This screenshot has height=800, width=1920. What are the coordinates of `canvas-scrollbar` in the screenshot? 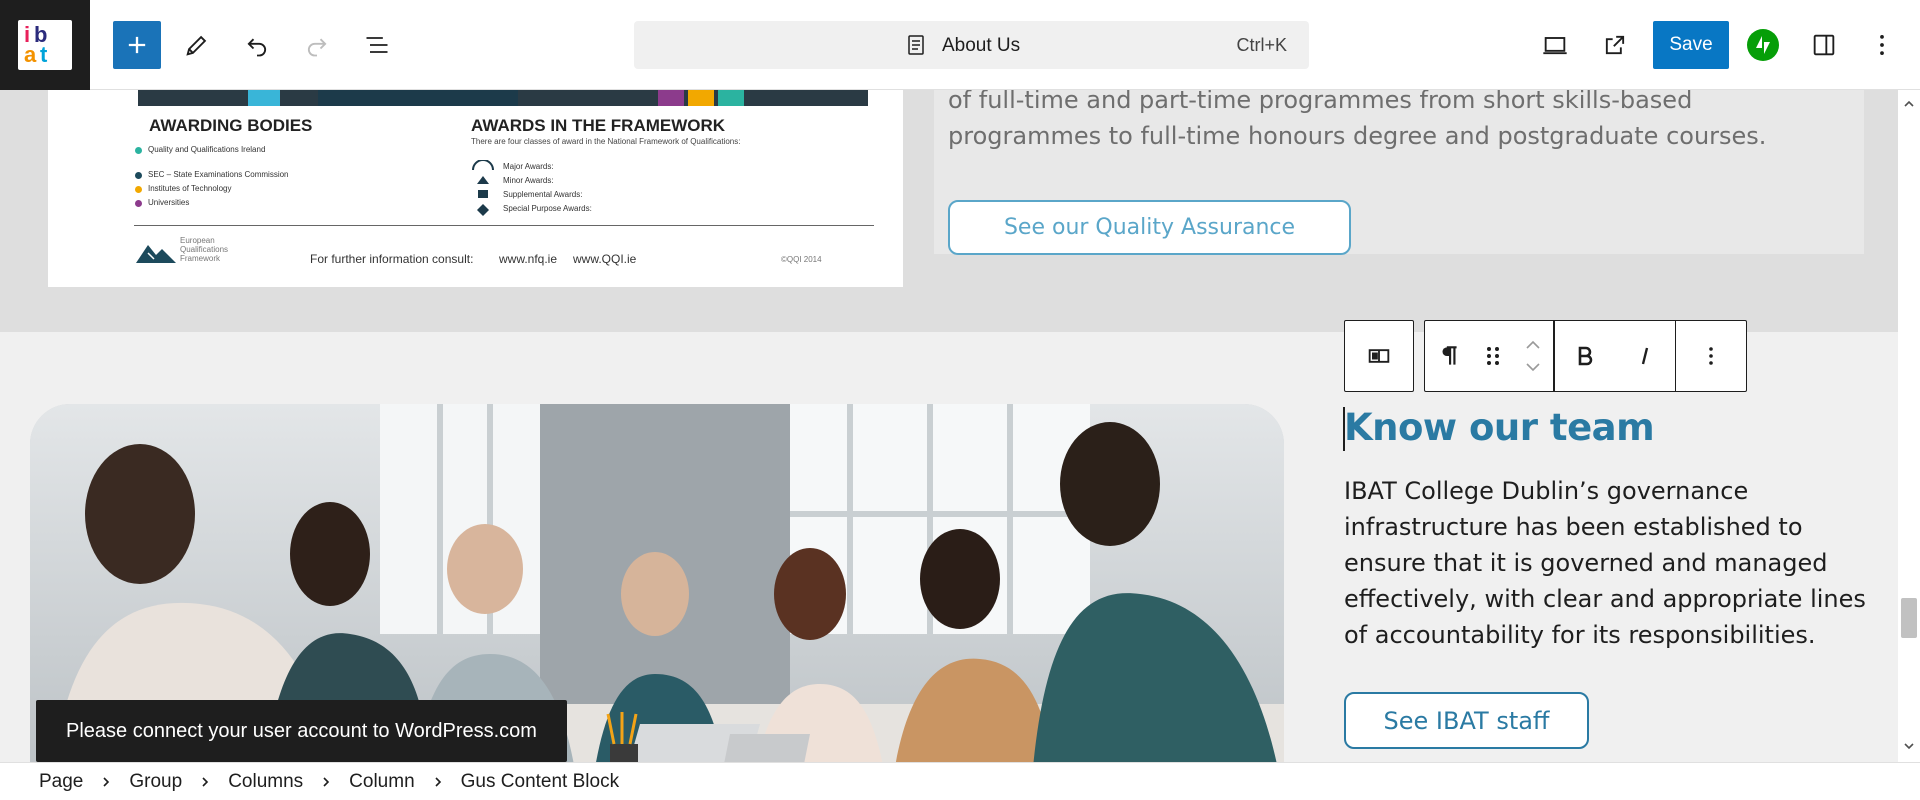 It's located at (1909, 426).